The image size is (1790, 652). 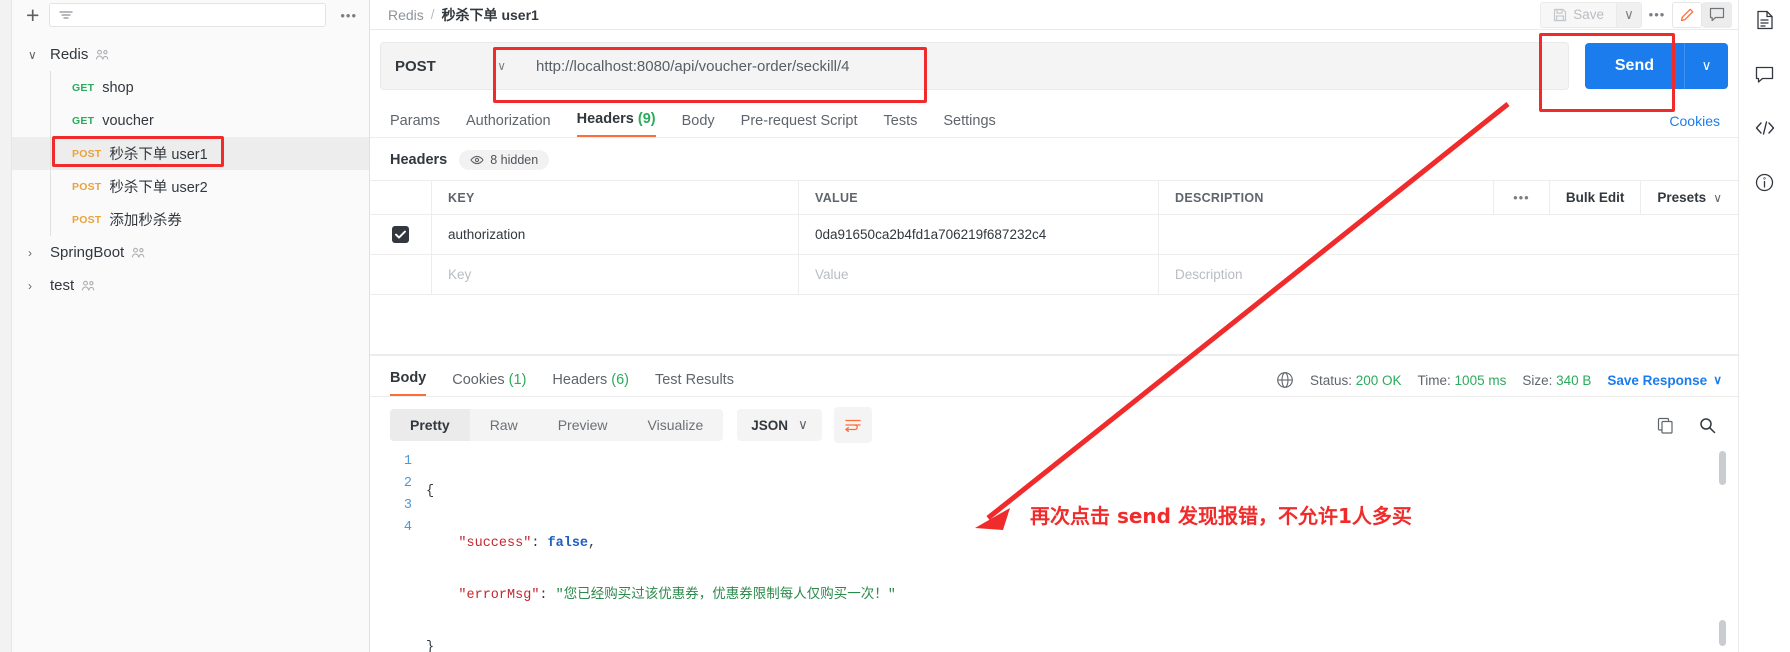 I want to click on save-response-button: Save Response ∨, so click(x=1664, y=380).